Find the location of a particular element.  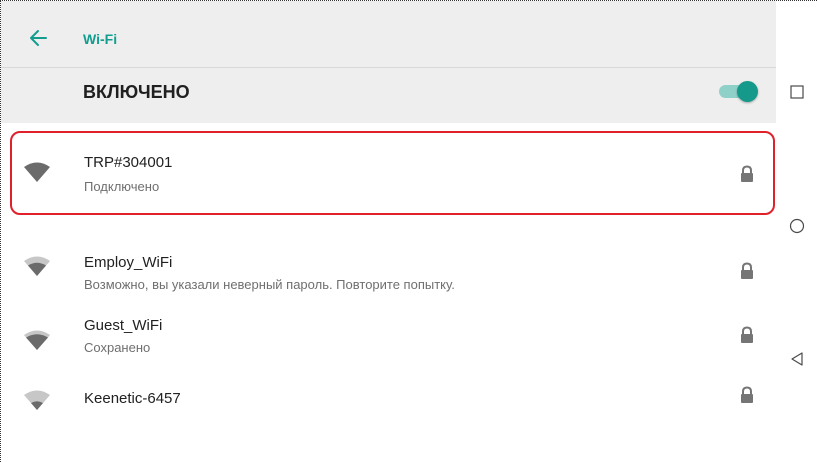

wifi-signal-full-icon is located at coordinates (37, 172).